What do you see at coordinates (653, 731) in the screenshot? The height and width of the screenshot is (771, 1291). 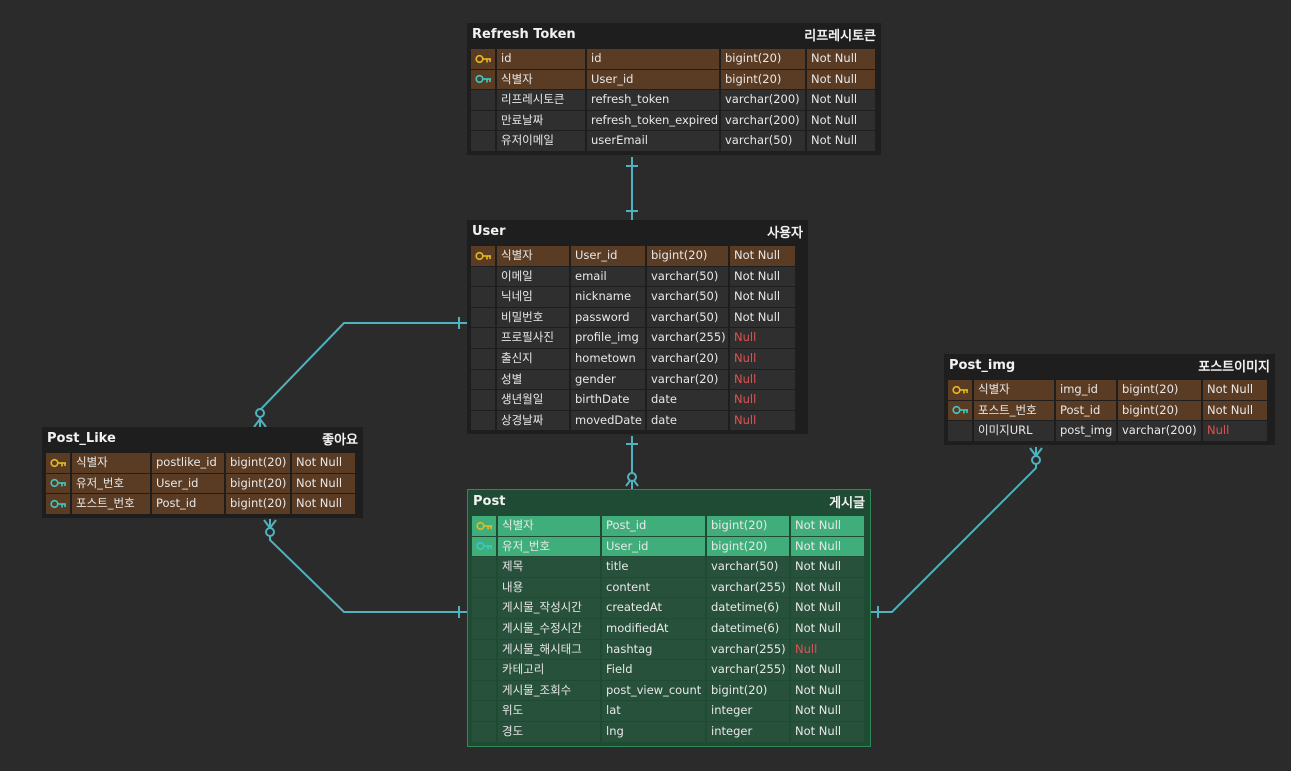 I see `physical-name: lng` at bounding box center [653, 731].